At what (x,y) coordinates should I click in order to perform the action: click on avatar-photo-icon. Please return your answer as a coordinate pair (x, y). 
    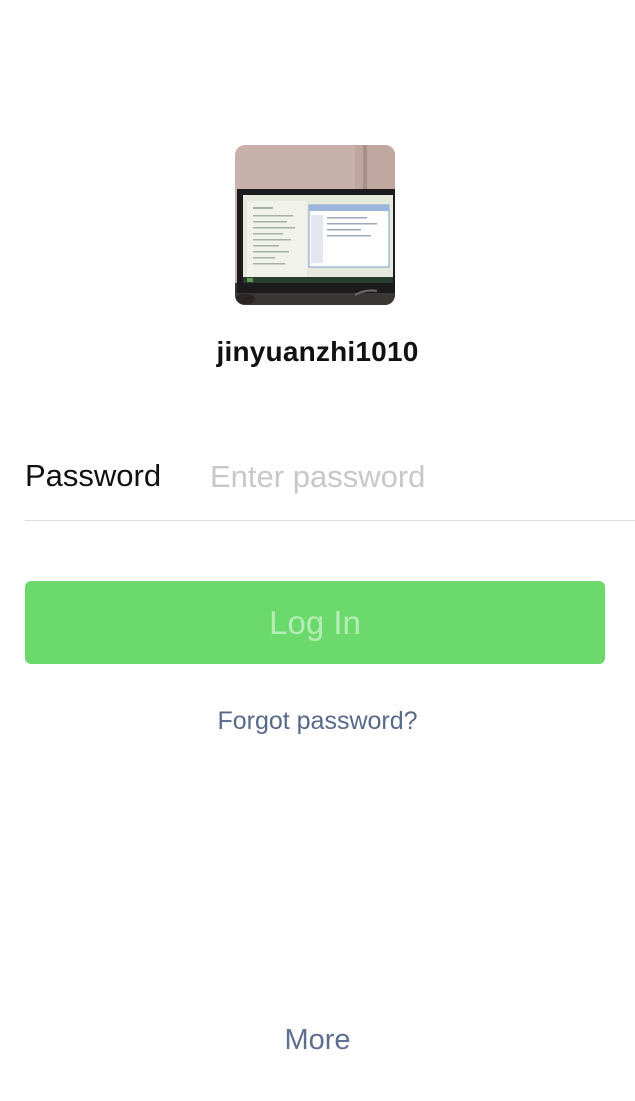
    Looking at the image, I should click on (315, 225).